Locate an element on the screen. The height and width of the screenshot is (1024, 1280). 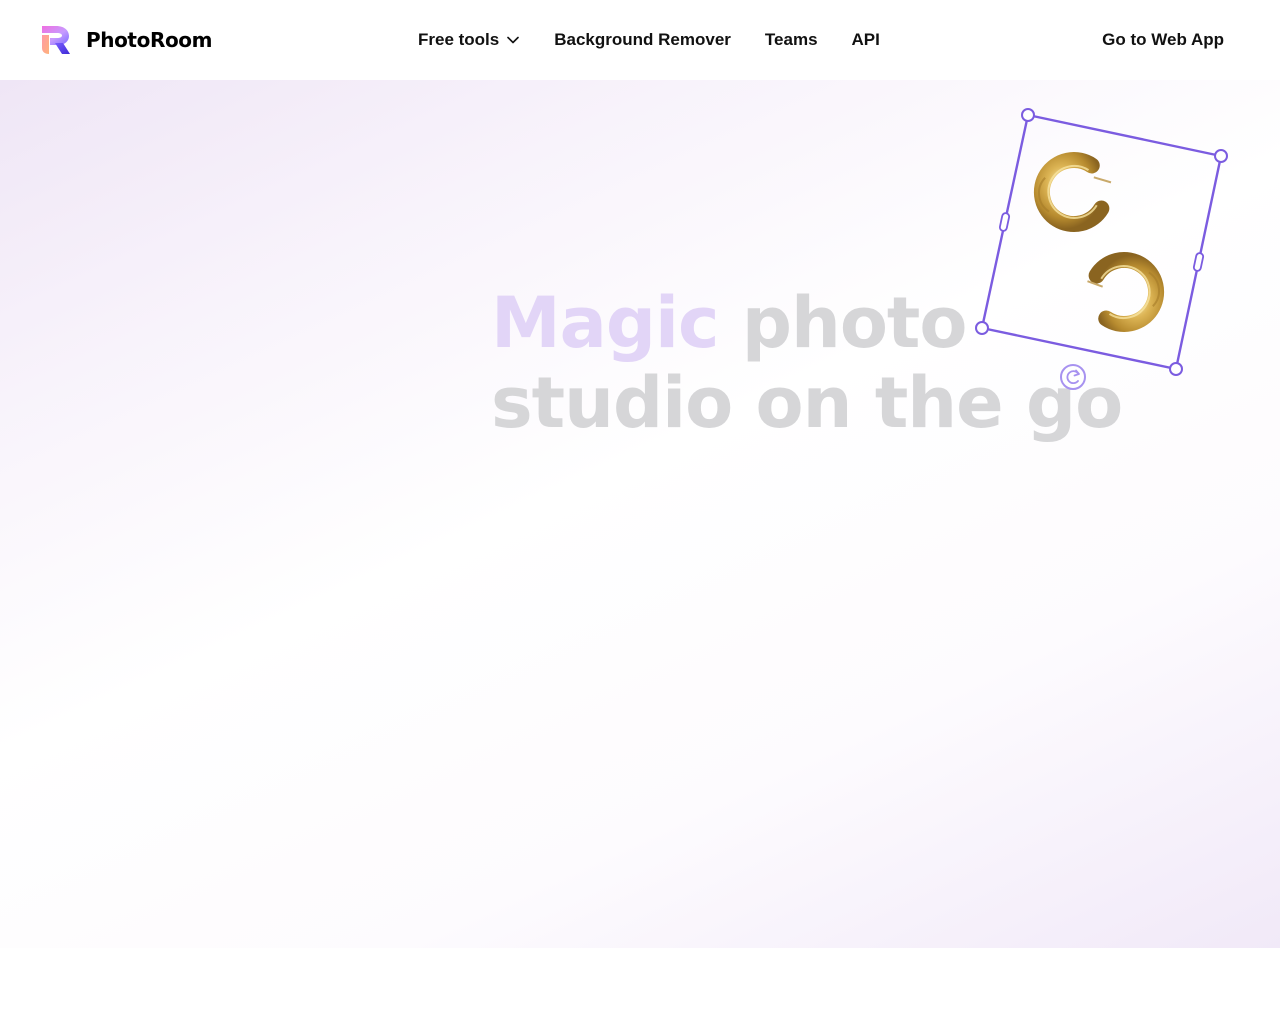
nav-background-remover: Background Remover is located at coordinates (642, 40).